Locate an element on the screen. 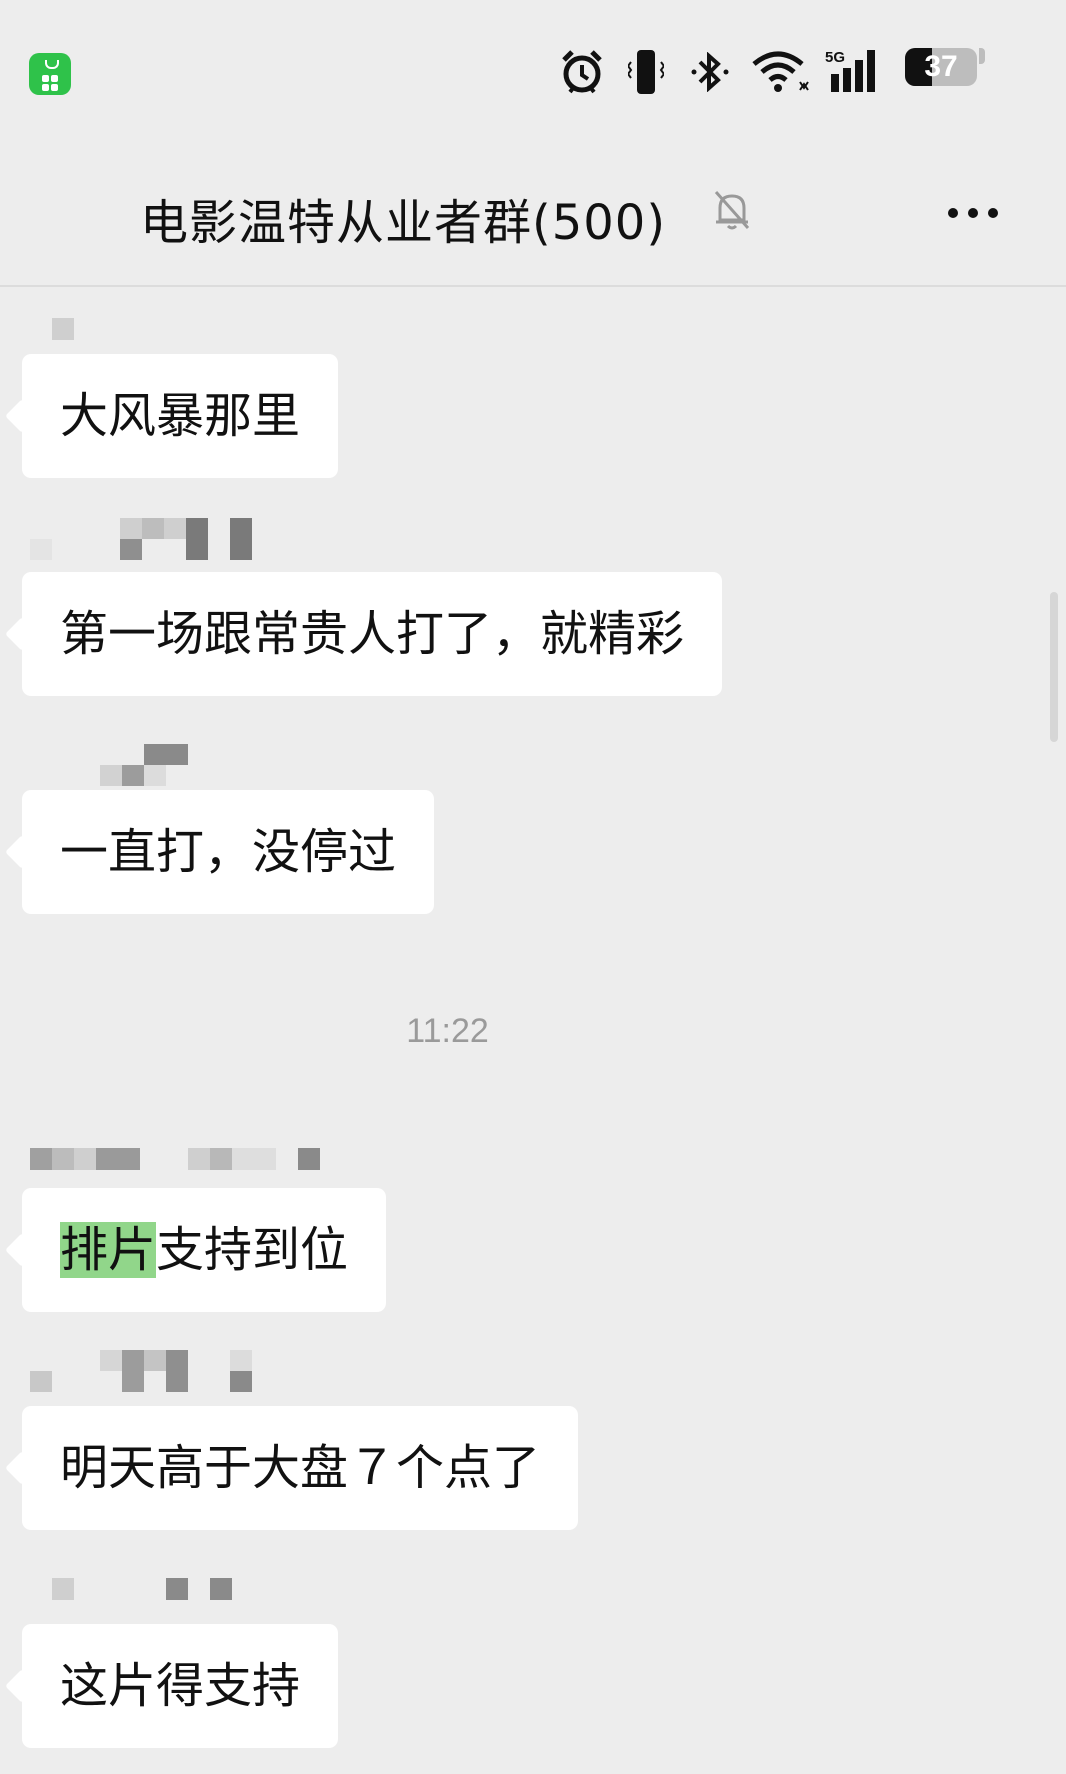 The height and width of the screenshot is (1774, 1066). message-text: 第一场跟常贵人打了，就精彩 is located at coordinates (372, 634).